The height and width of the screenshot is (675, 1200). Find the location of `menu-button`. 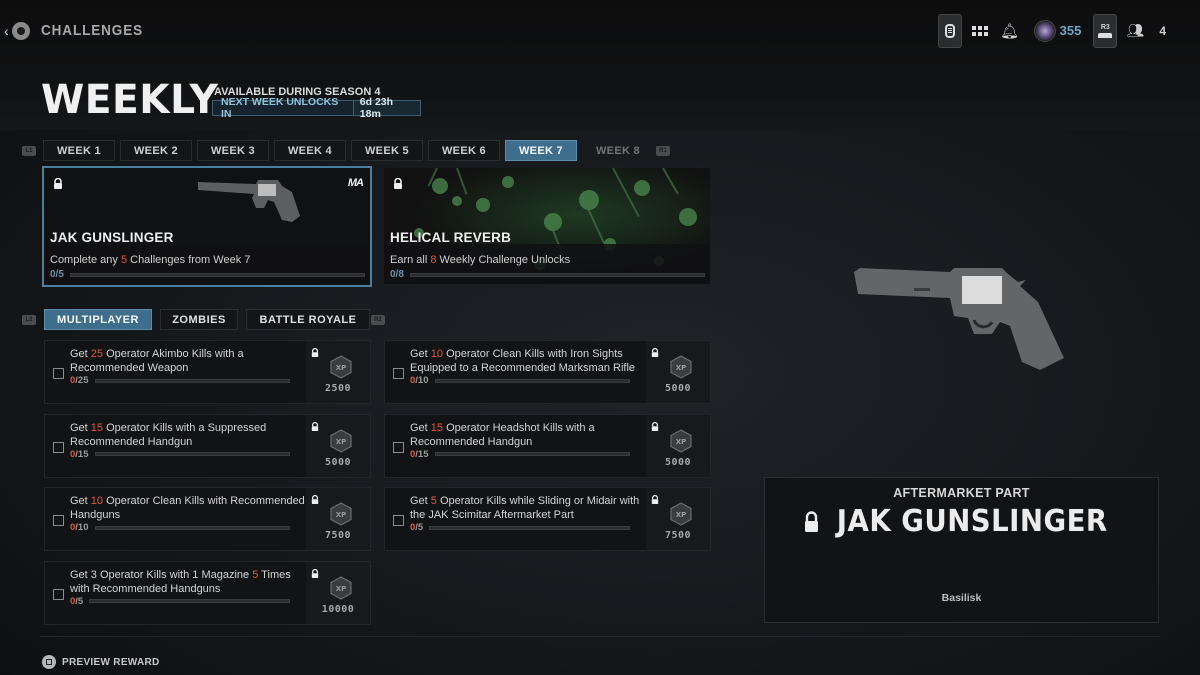

menu-button is located at coordinates (949, 30).